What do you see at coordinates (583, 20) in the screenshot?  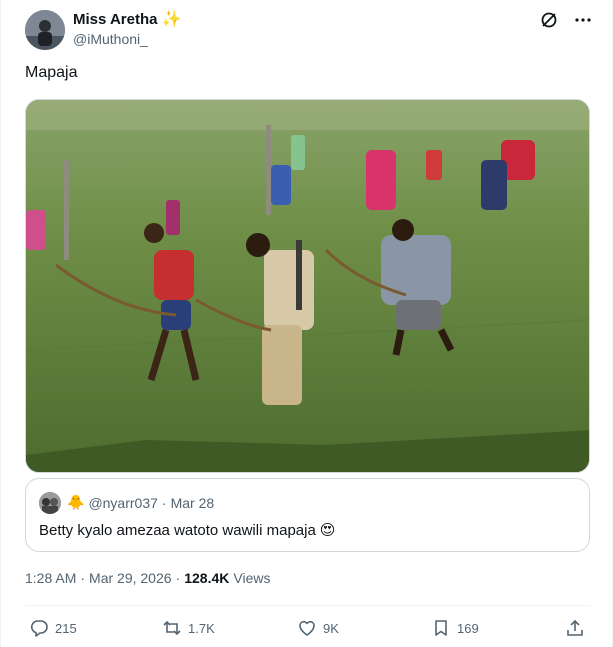 I see `more-icon` at bounding box center [583, 20].